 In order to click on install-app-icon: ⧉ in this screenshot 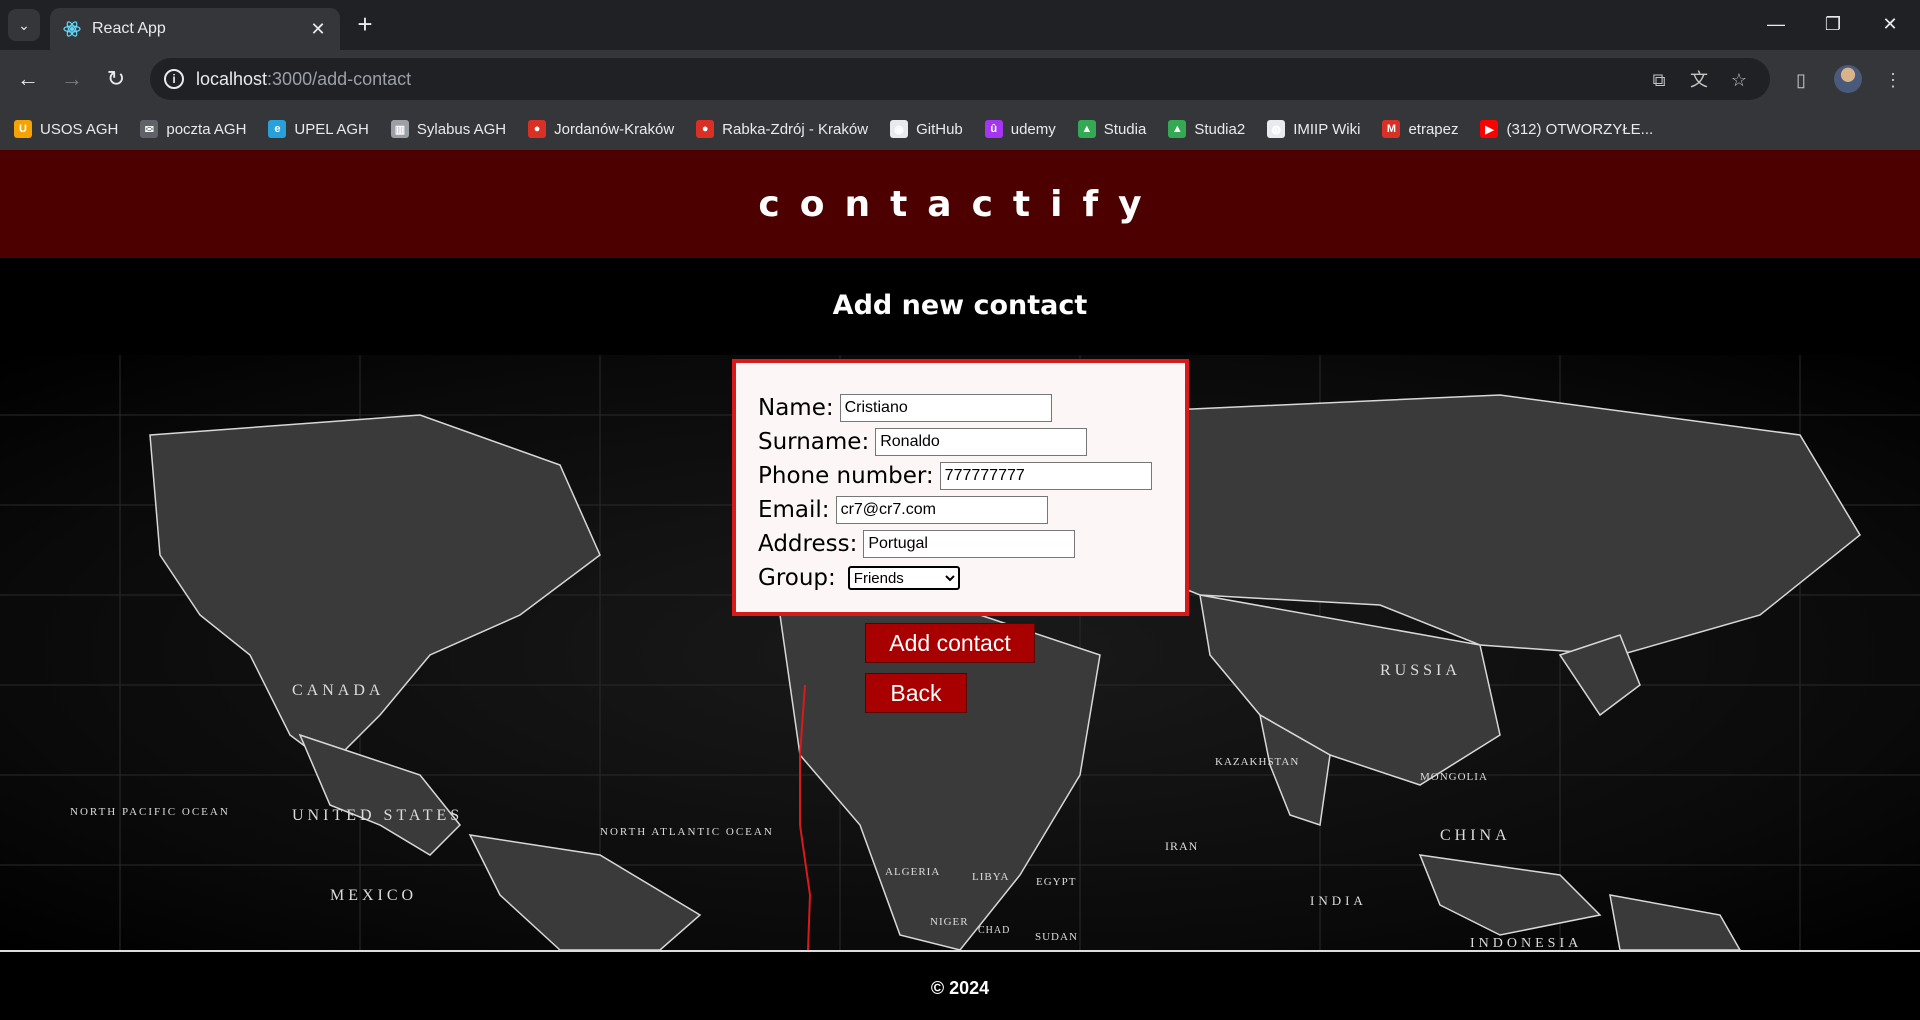, I will do `click(1659, 80)`.